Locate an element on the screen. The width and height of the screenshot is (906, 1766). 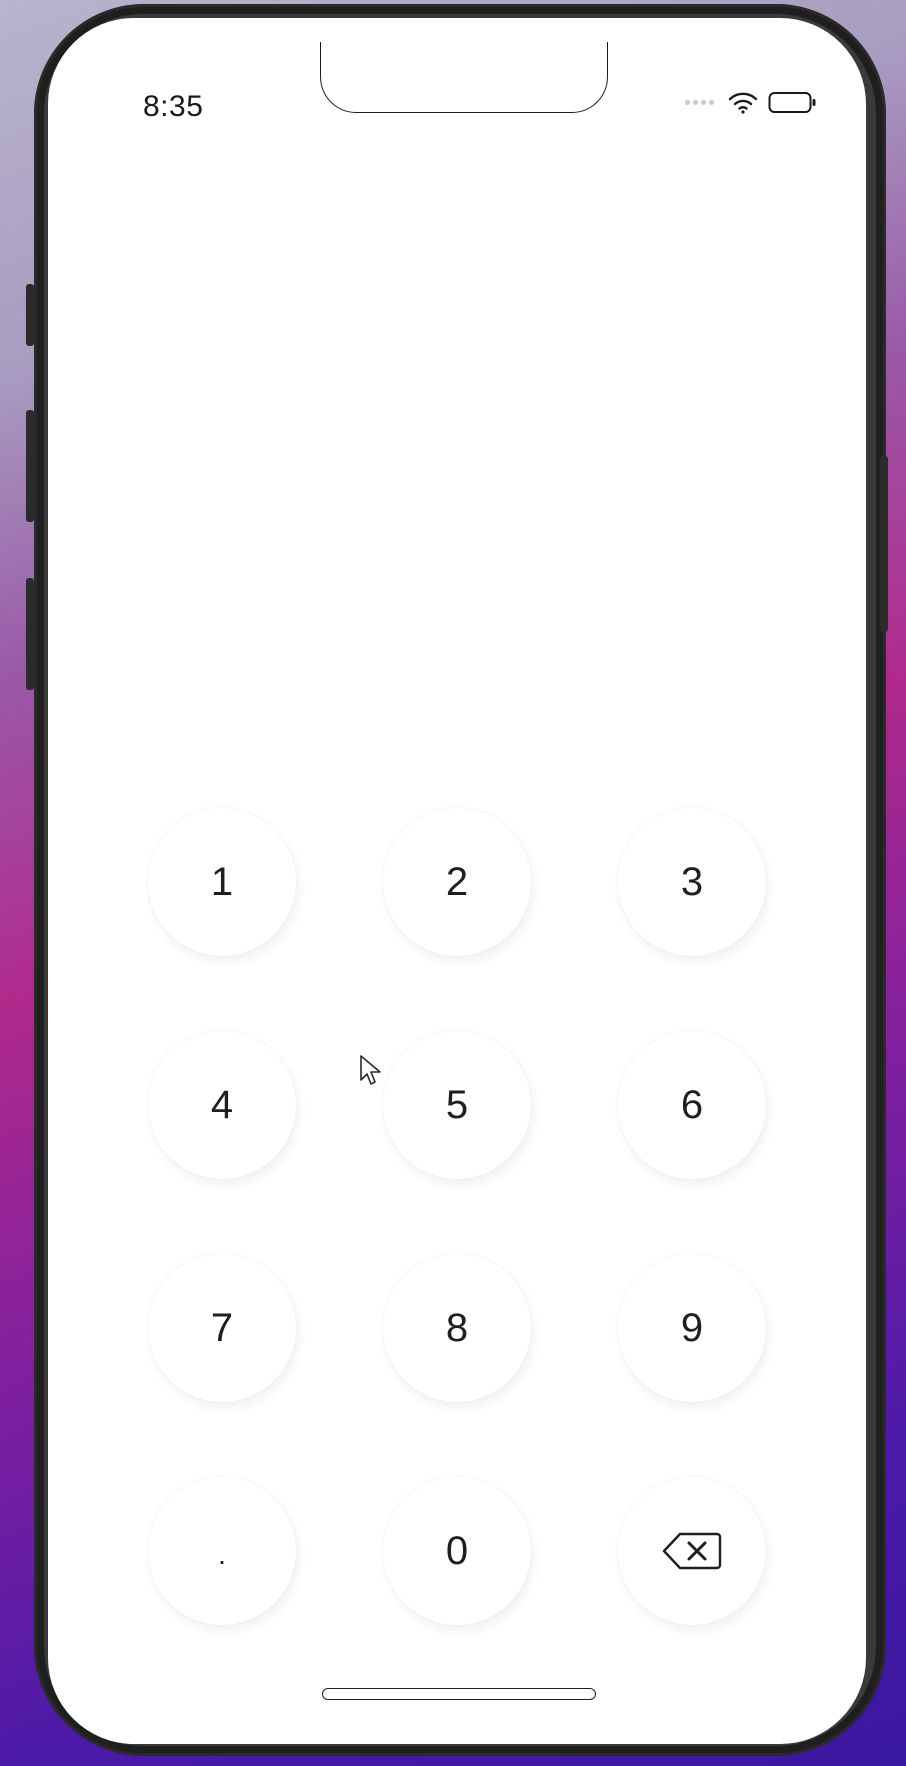
key-backspace is located at coordinates (692, 1551).